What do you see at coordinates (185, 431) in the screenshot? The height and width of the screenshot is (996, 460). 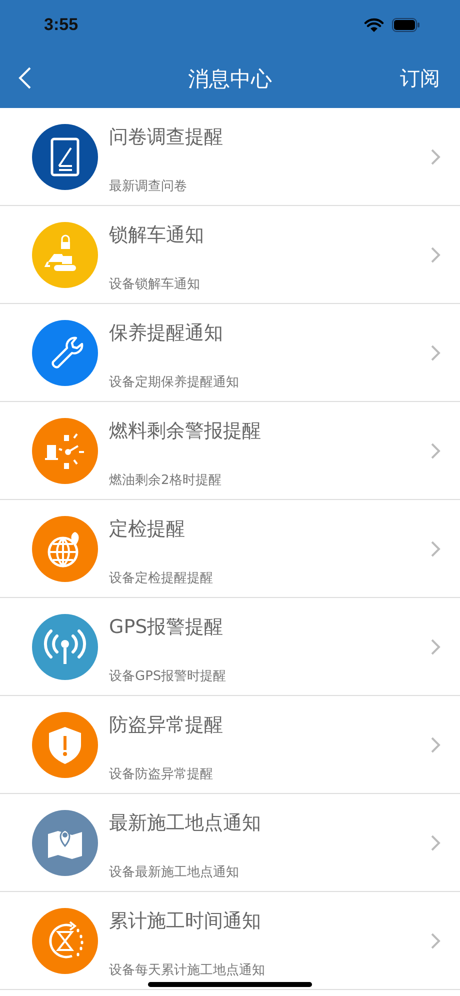 I see `item-title: 燃料剩余警报提醒` at bounding box center [185, 431].